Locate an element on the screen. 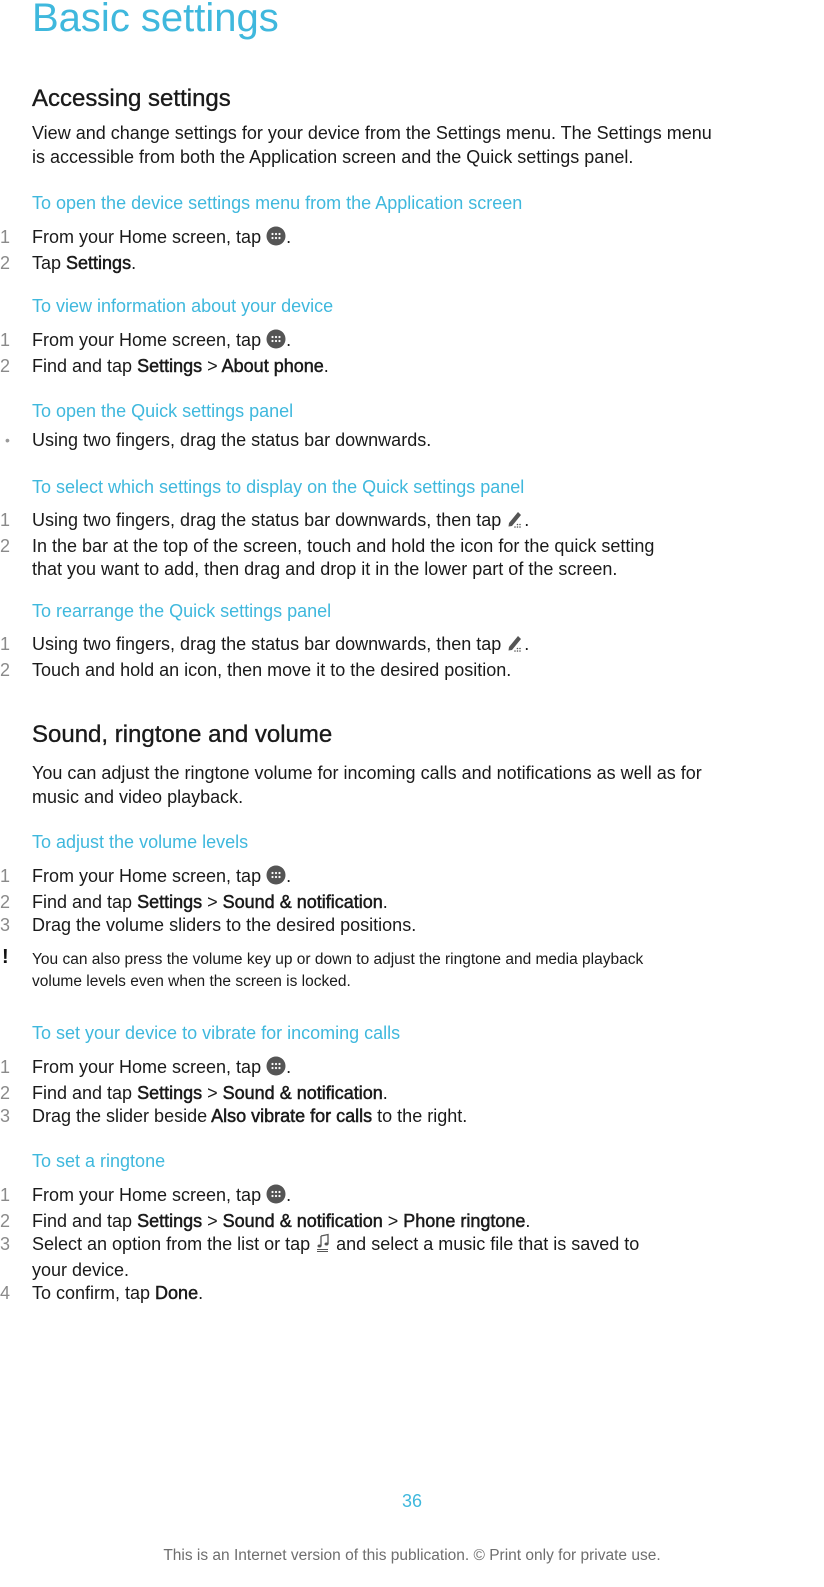 This screenshot has width=824, height=1587. page-number: 36 is located at coordinates (412, 1501).